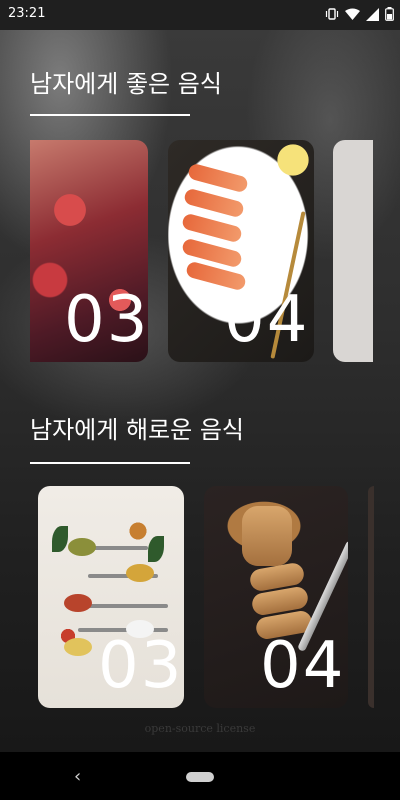  What do you see at coordinates (372, 14) in the screenshot?
I see `signal-icon` at bounding box center [372, 14].